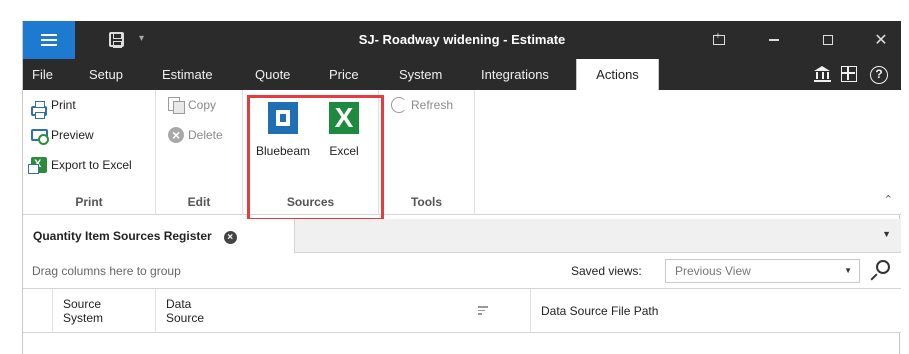 This screenshot has height=354, width=909. I want to click on row-selector-header, so click(38, 311).